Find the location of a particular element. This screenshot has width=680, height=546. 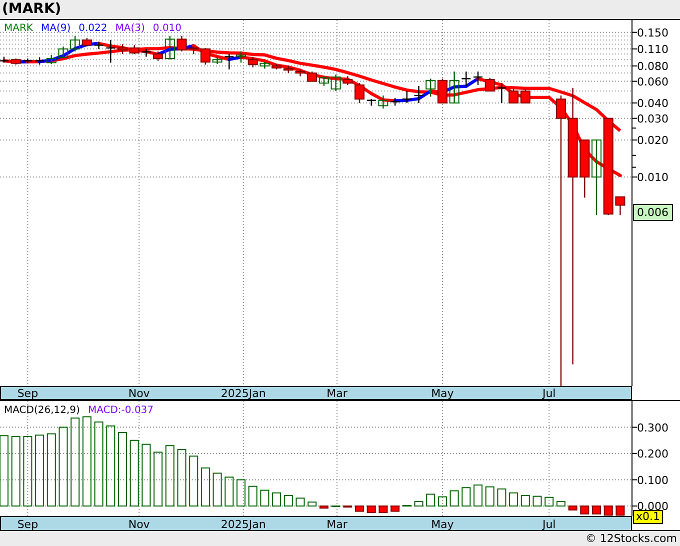

axis-label: Sep is located at coordinates (27, 393).